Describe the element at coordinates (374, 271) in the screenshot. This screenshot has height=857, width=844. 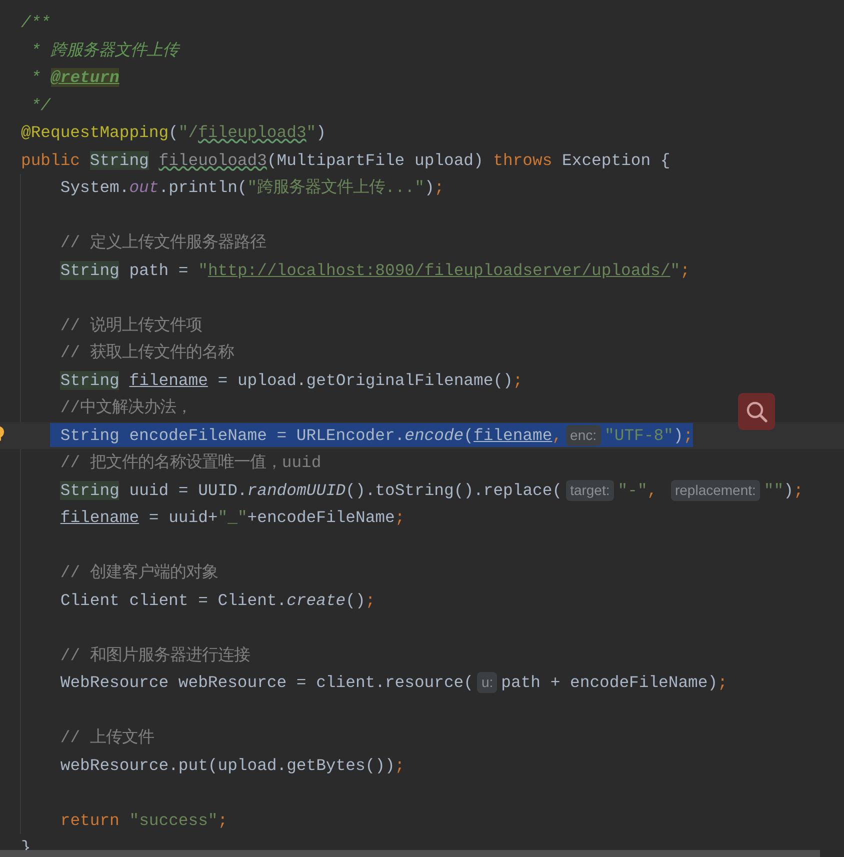
I see `code-line: String path = "http://localhost:8090/fileuploadserver/uploads/";` at that location.